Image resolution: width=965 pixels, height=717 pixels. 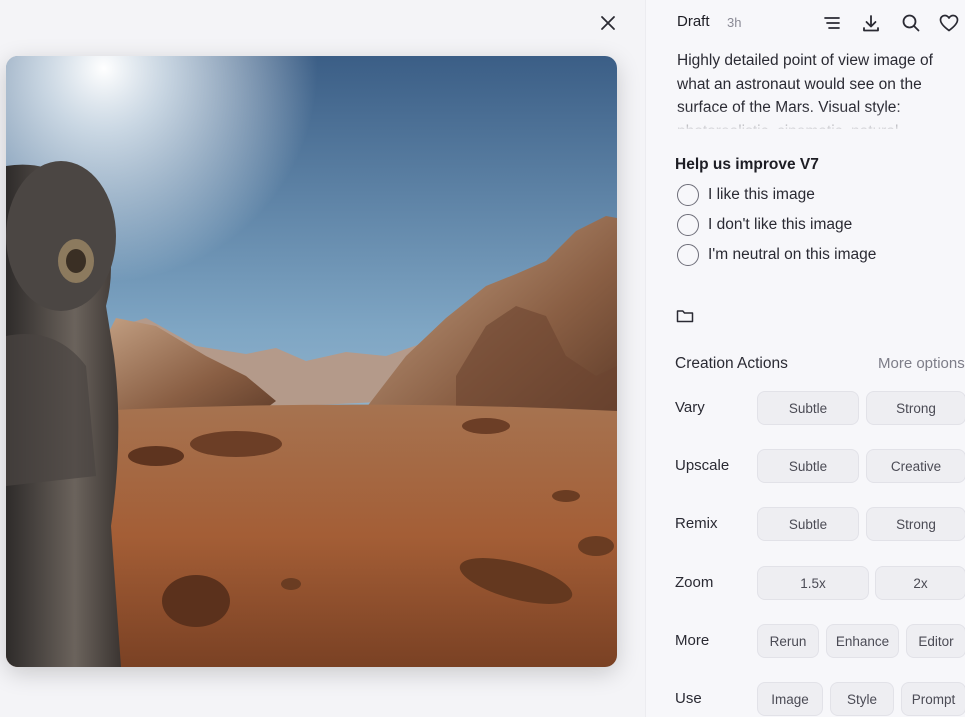 What do you see at coordinates (696, 523) in the screenshot?
I see `action-row-label: Remix` at bounding box center [696, 523].